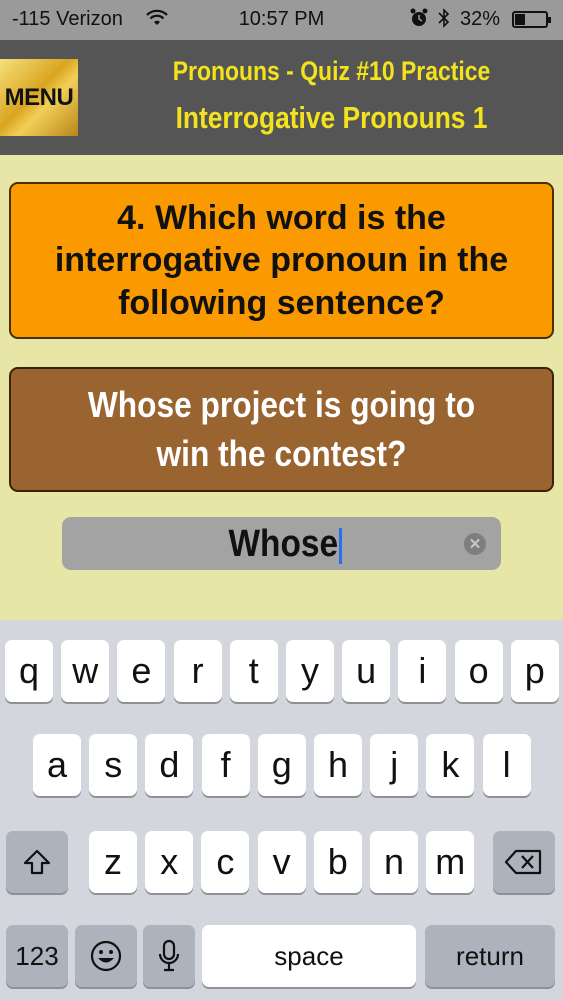  What do you see at coordinates (534, 671) in the screenshot?
I see `key-p: p` at bounding box center [534, 671].